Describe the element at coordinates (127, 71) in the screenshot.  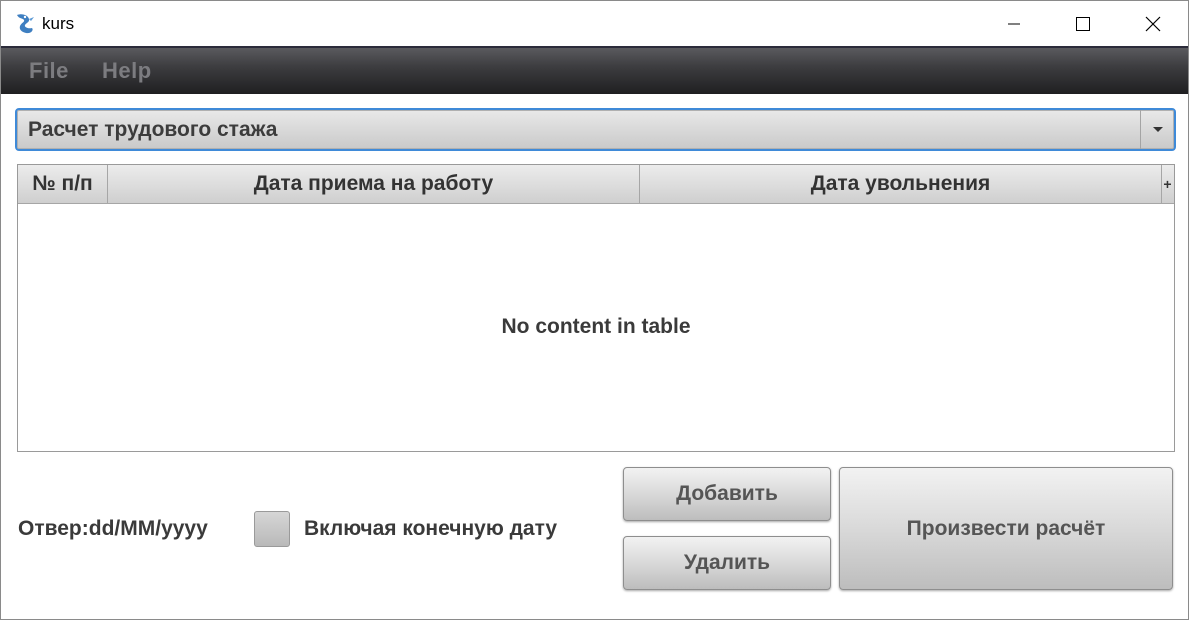
I see `menu-help: Help` at that location.